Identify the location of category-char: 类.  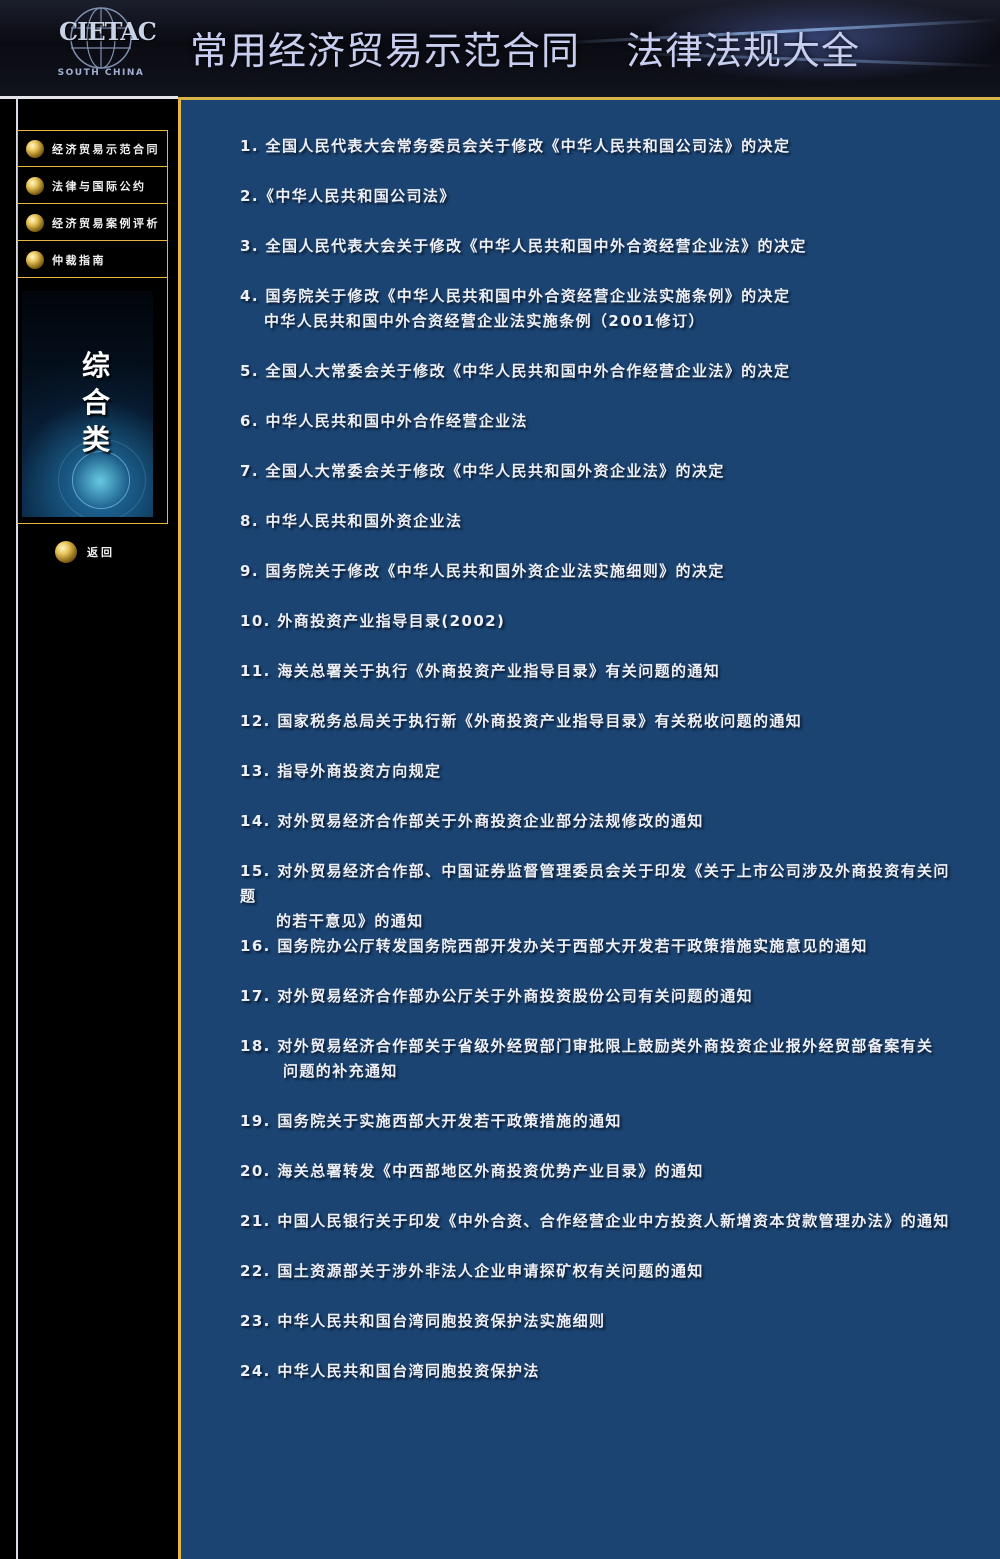
(95, 439).